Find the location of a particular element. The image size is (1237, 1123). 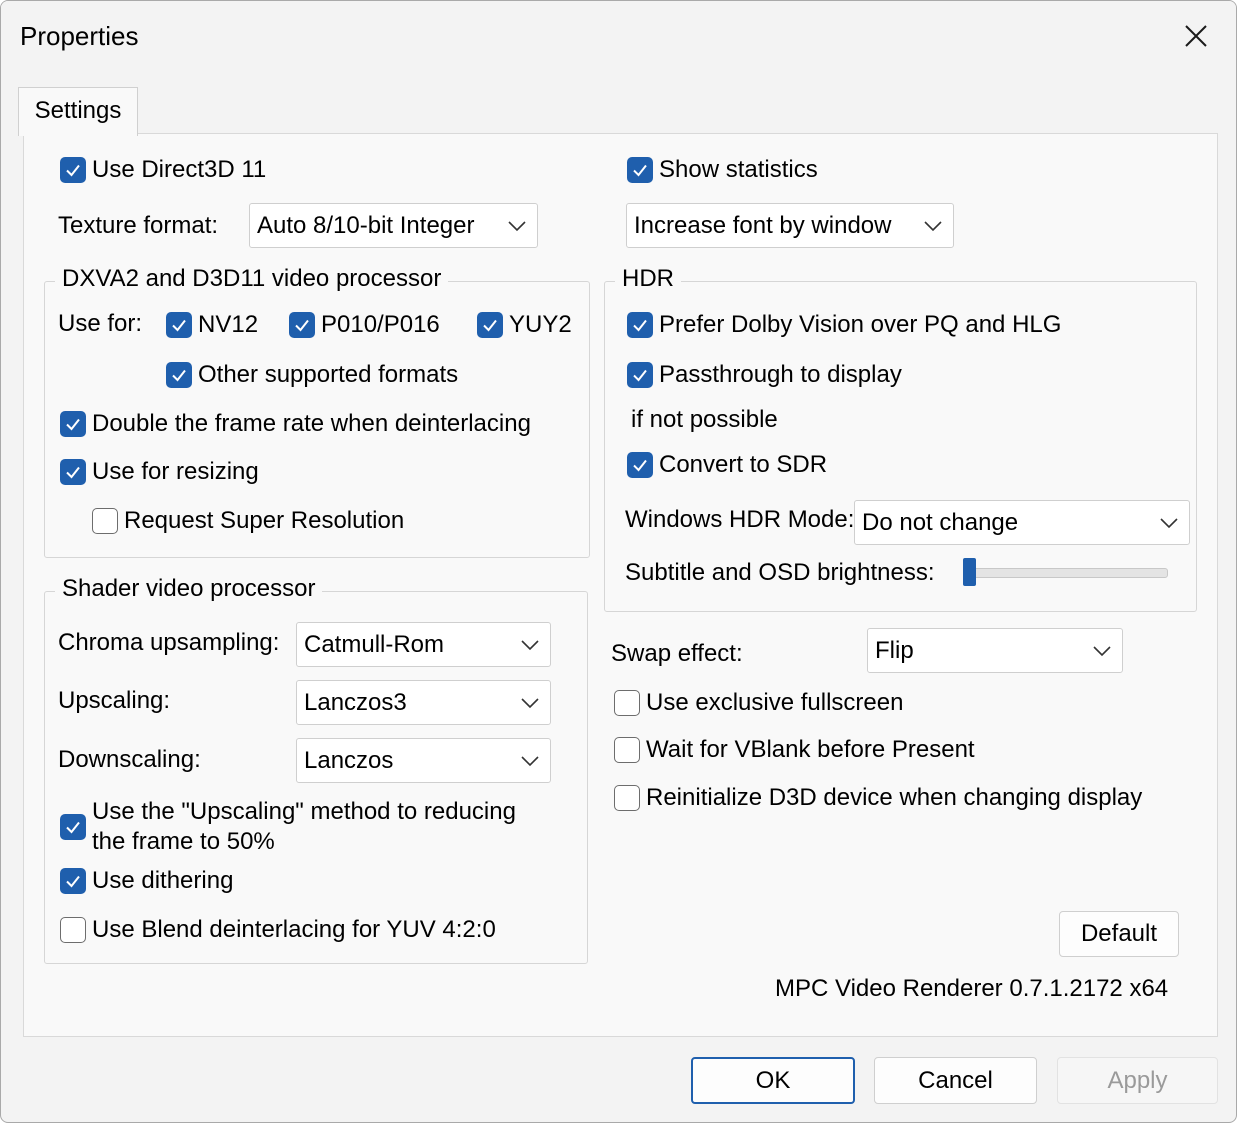

use-for-label: Use for: is located at coordinates (100, 323).